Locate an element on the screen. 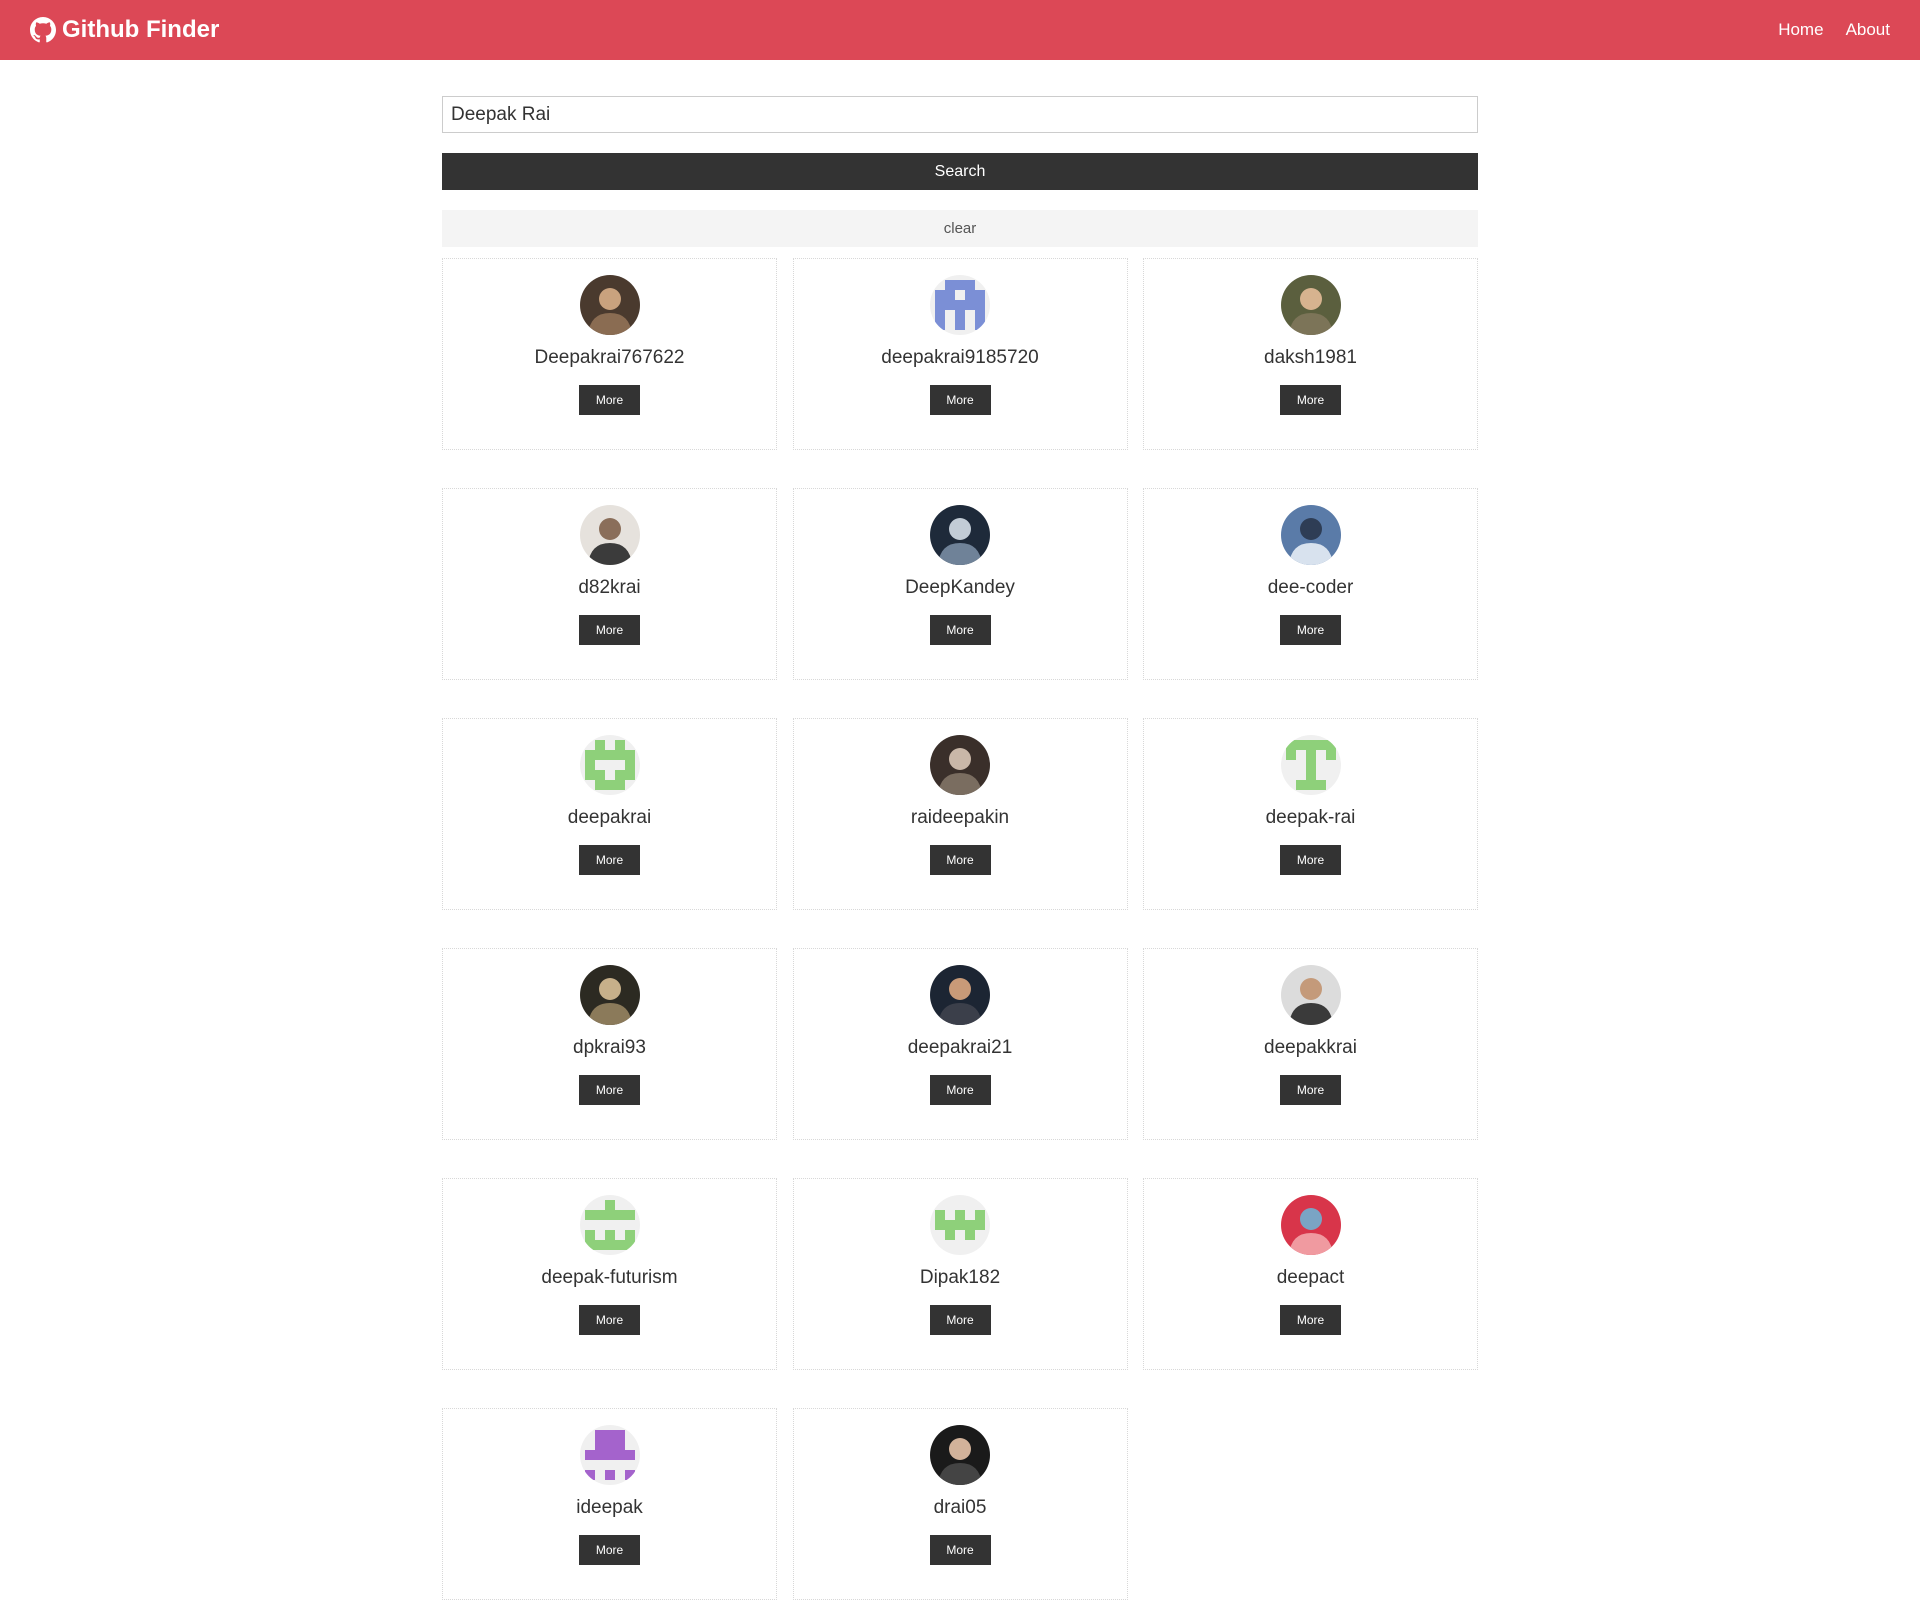 The image size is (1920, 1610). user-login: daksh1981 is located at coordinates (1310, 357).